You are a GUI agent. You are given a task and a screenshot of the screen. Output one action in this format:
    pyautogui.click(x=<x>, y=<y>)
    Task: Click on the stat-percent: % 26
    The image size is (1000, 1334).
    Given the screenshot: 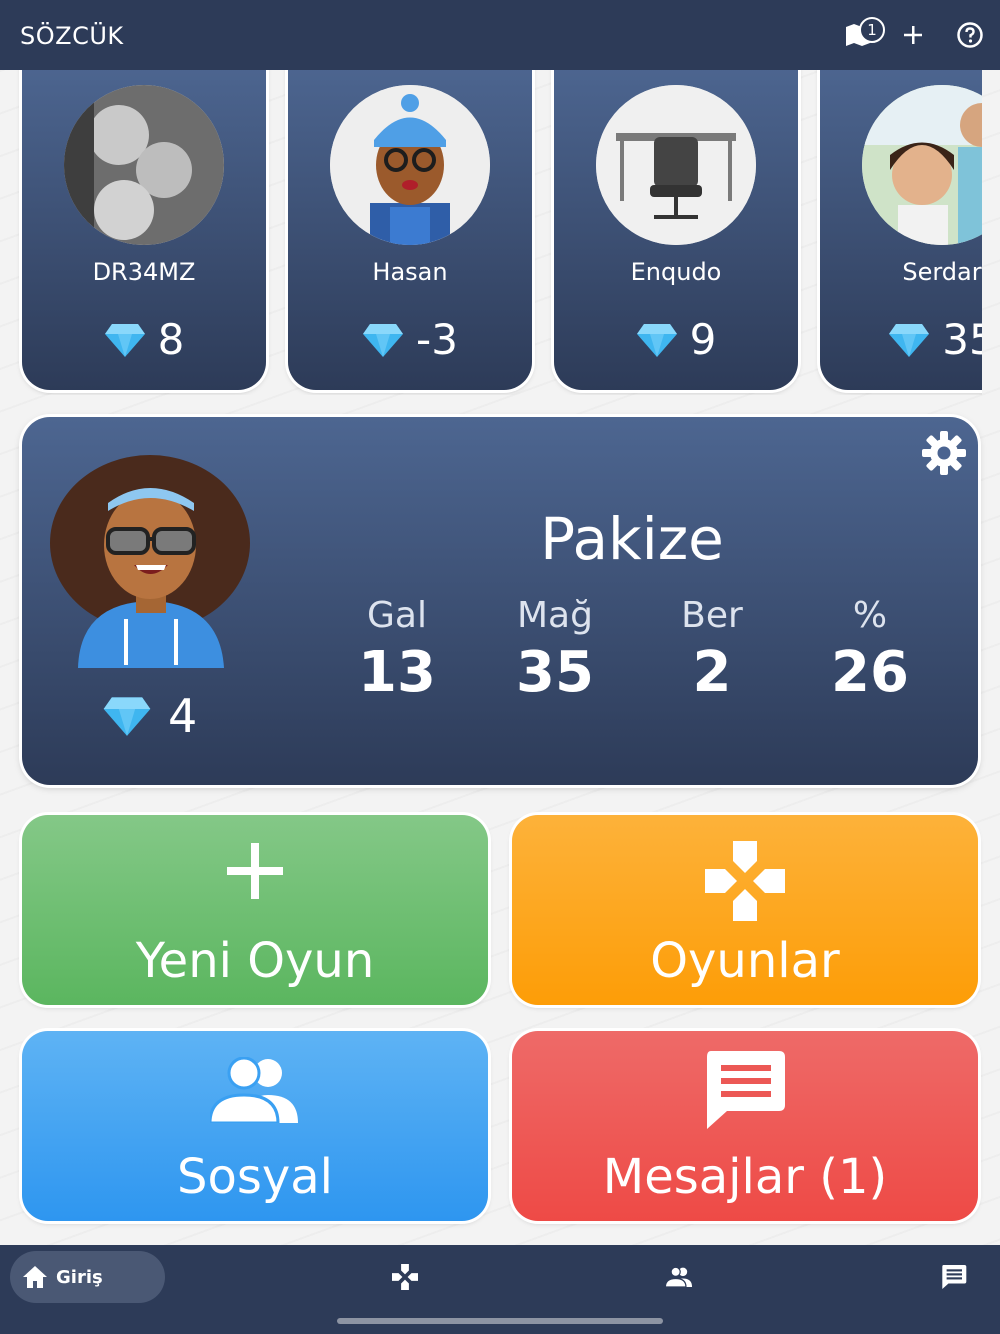 What is the action you would take?
    pyautogui.click(x=870, y=650)
    